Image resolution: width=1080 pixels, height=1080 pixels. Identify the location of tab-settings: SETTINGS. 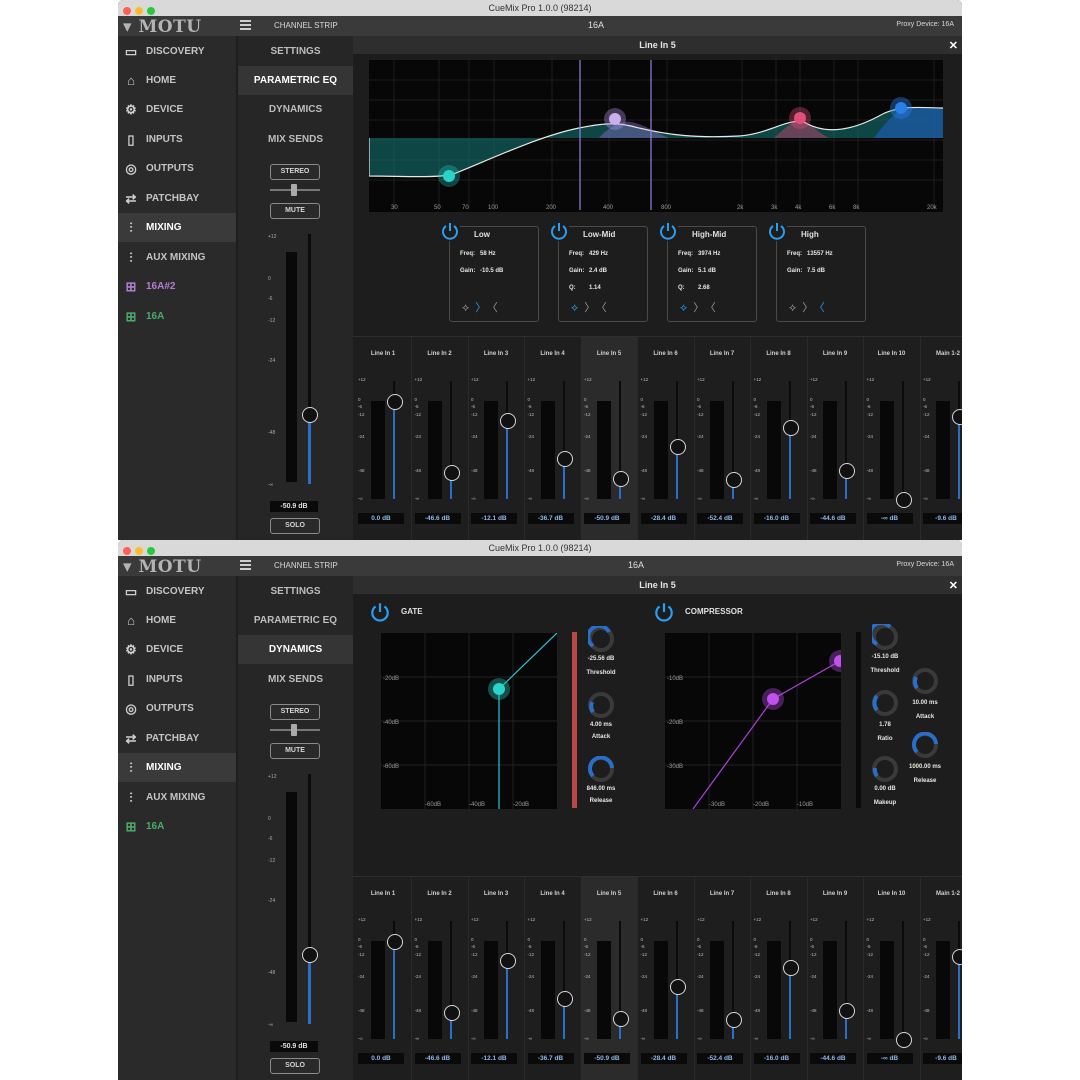
(295, 51).